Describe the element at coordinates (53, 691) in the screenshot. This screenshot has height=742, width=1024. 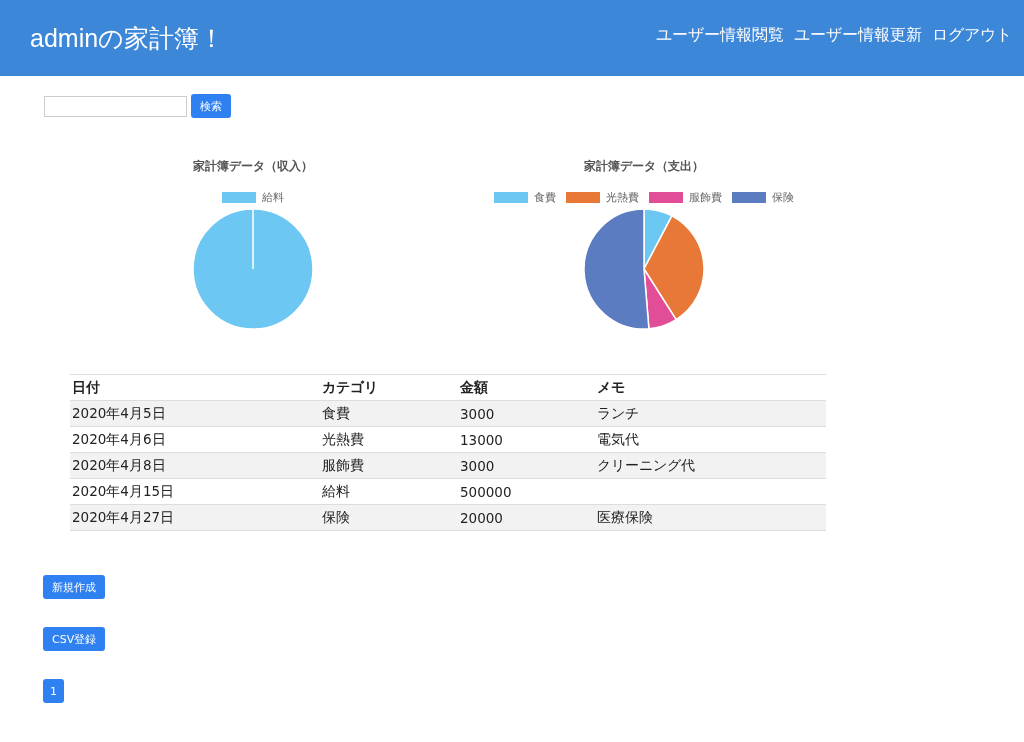
I see `page-button: 1` at that location.